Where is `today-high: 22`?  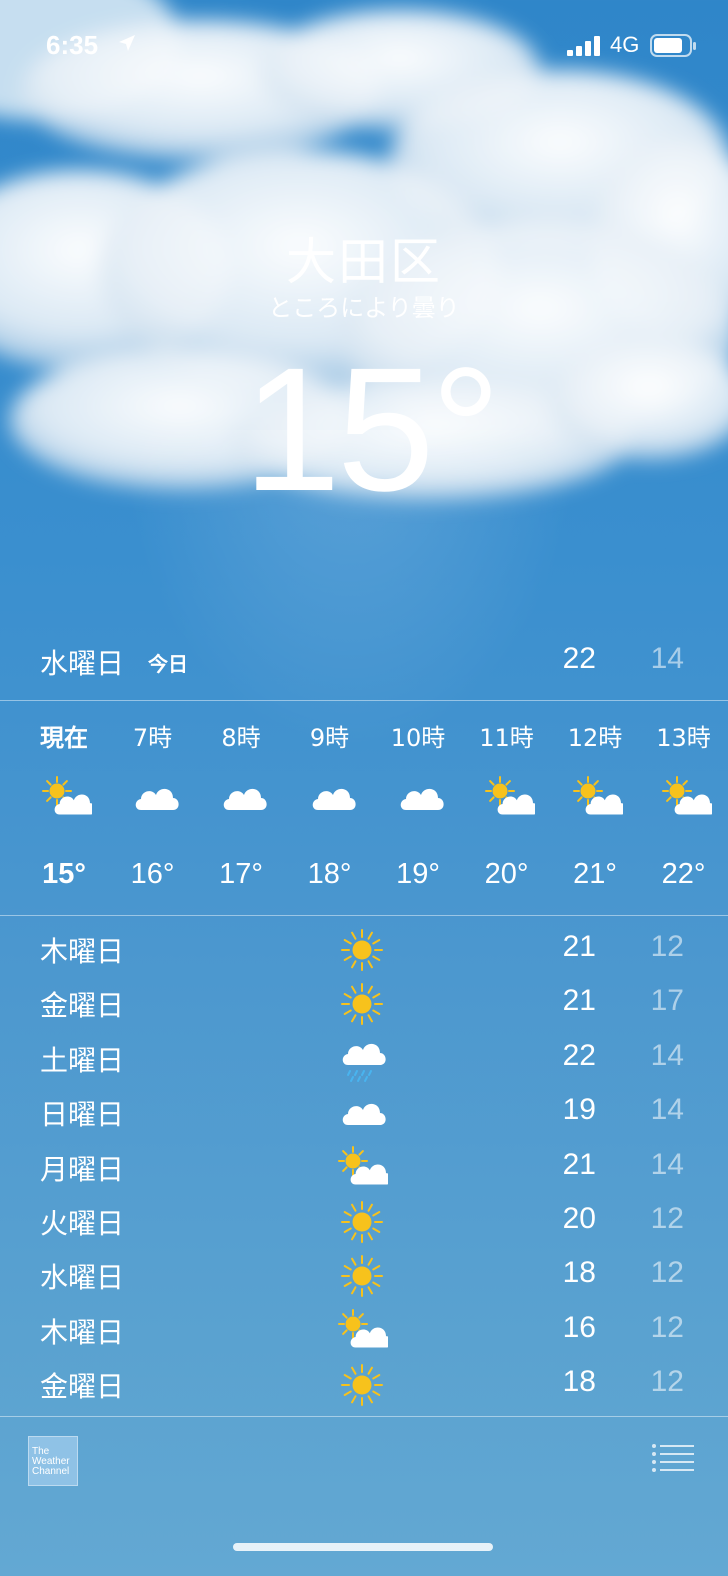
today-high: 22 is located at coordinates (579, 658).